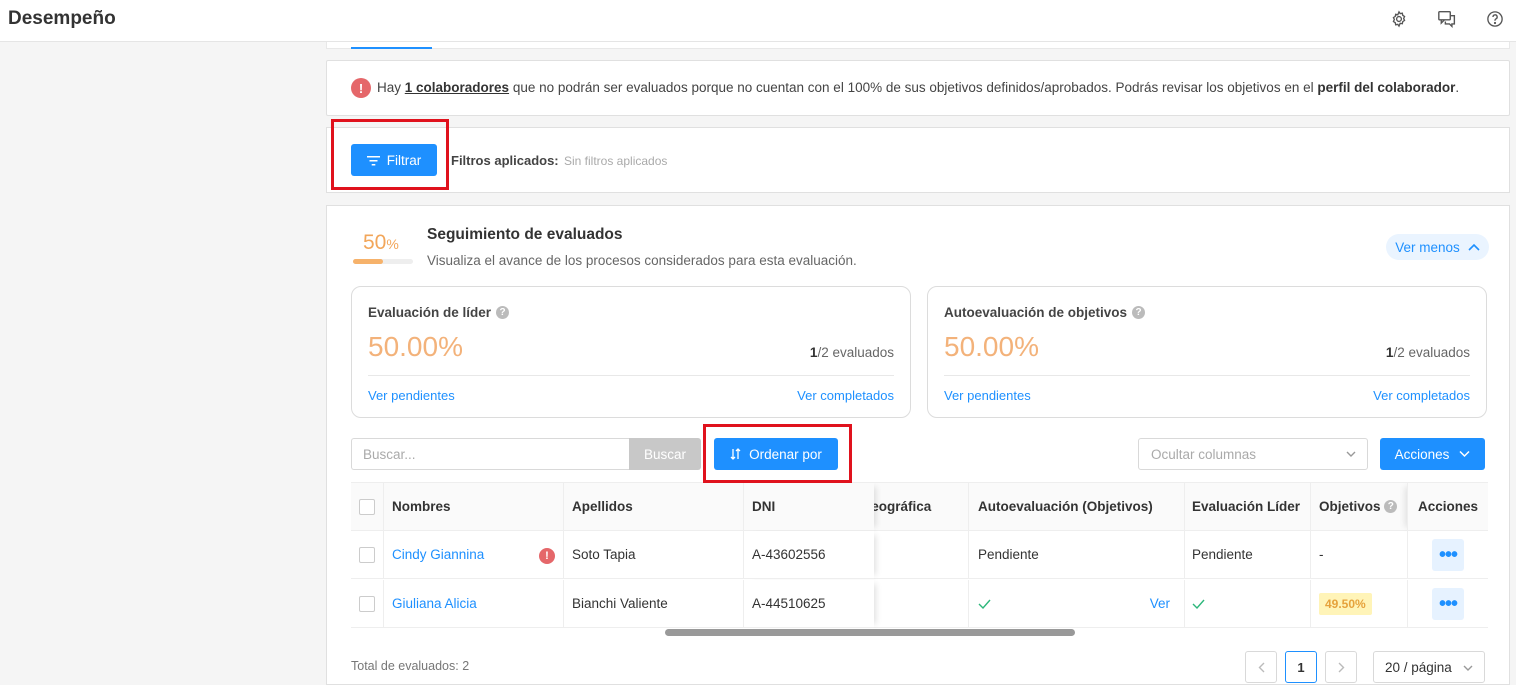 The width and height of the screenshot is (1516, 685). I want to click on header-select-all, so click(367, 507).